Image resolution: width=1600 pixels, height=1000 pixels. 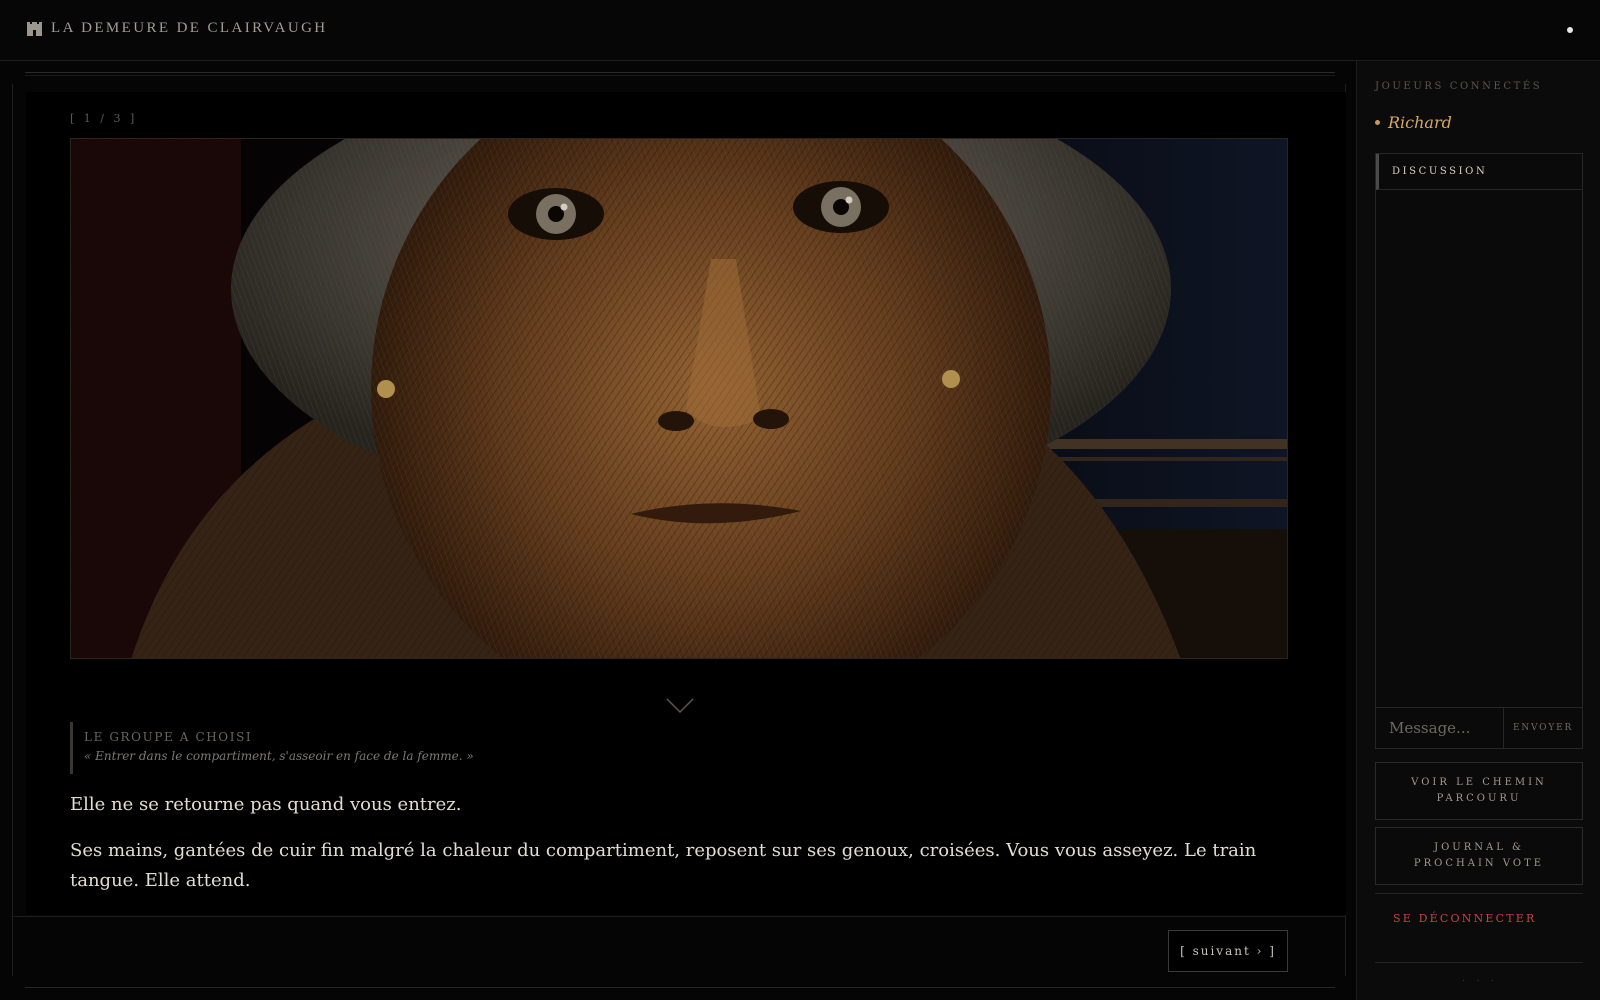 What do you see at coordinates (1228, 951) in the screenshot?
I see `next-button: [ suivant › ]` at bounding box center [1228, 951].